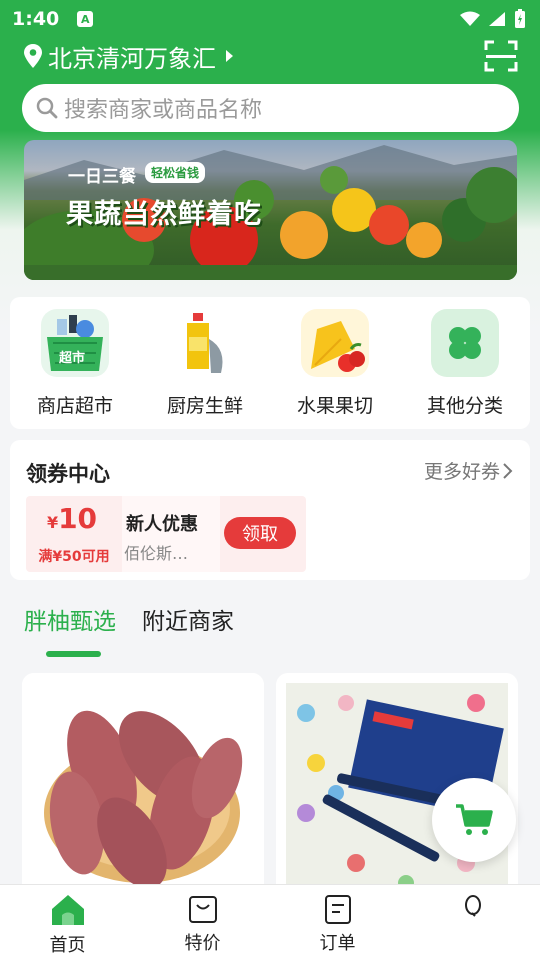  I want to click on category-item-supermarket: 超市 商店超市, so click(75, 369).